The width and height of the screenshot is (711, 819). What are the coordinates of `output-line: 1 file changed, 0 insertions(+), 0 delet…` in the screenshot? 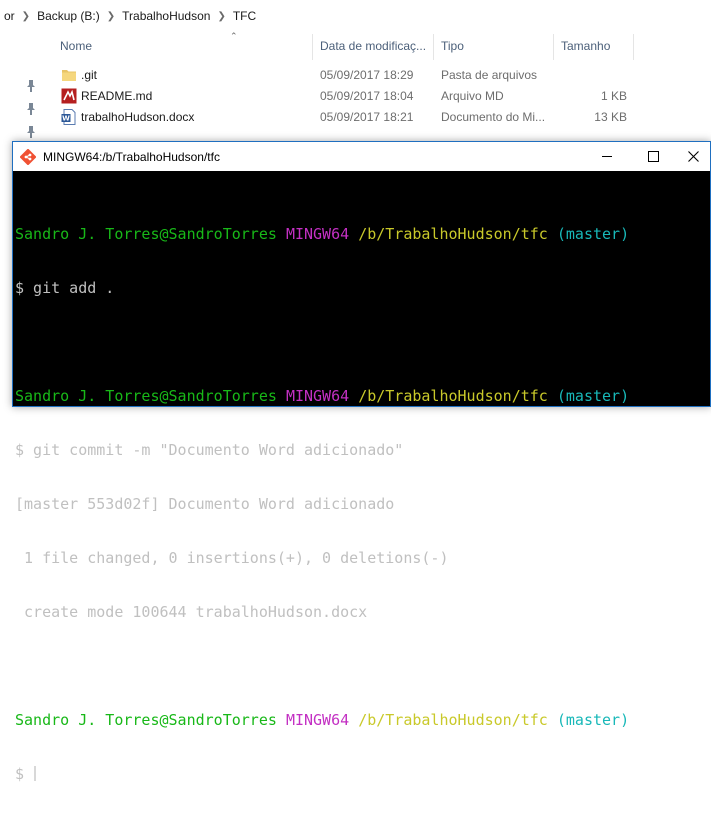 It's located at (232, 558).